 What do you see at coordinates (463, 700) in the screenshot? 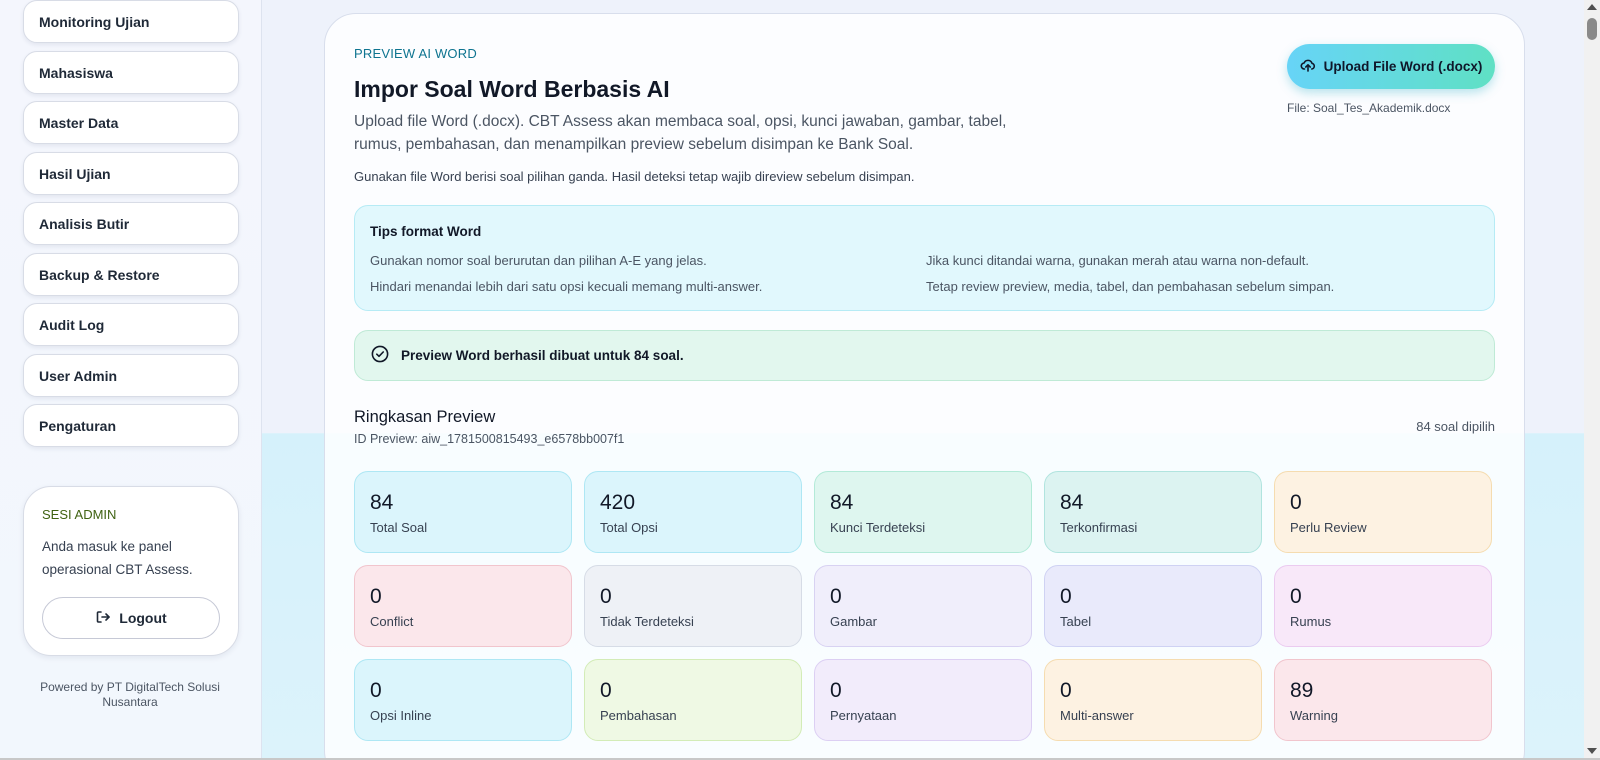
I see `stat-card-opsi-inline: 0 Opsi Inline` at bounding box center [463, 700].